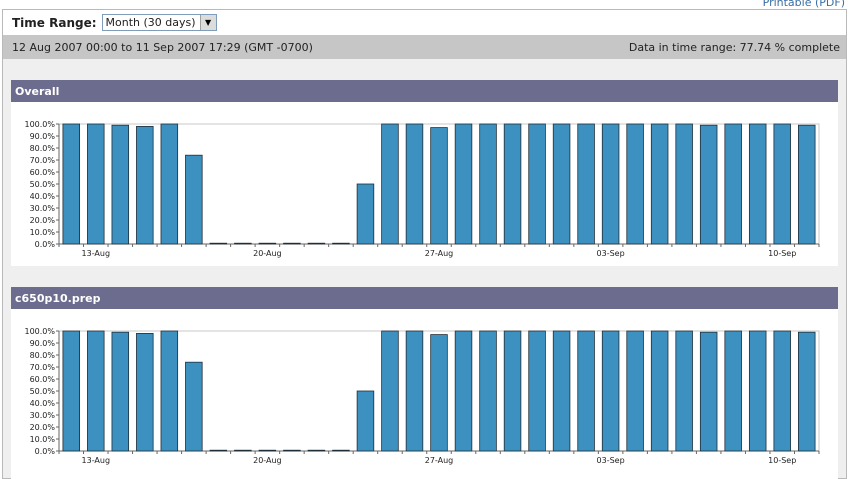  I want to click on completeness-text: Data in time range: 77.74 % complete, so click(734, 47).